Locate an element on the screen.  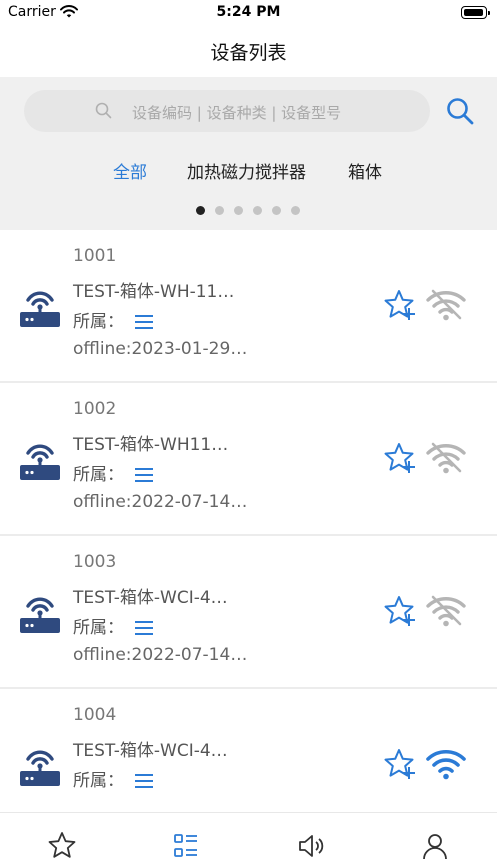
page-indicator is located at coordinates (248, 211).